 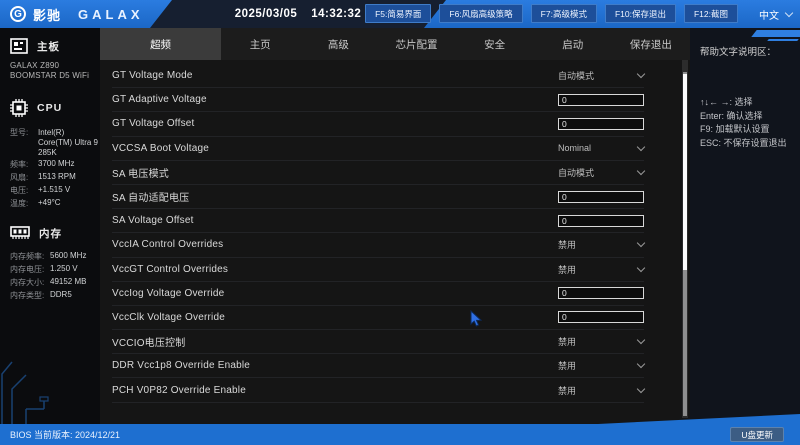 I want to click on tab-bar: 超频 主页 高级 芯片配置 安全 启动 保存退出, so click(x=395, y=44).